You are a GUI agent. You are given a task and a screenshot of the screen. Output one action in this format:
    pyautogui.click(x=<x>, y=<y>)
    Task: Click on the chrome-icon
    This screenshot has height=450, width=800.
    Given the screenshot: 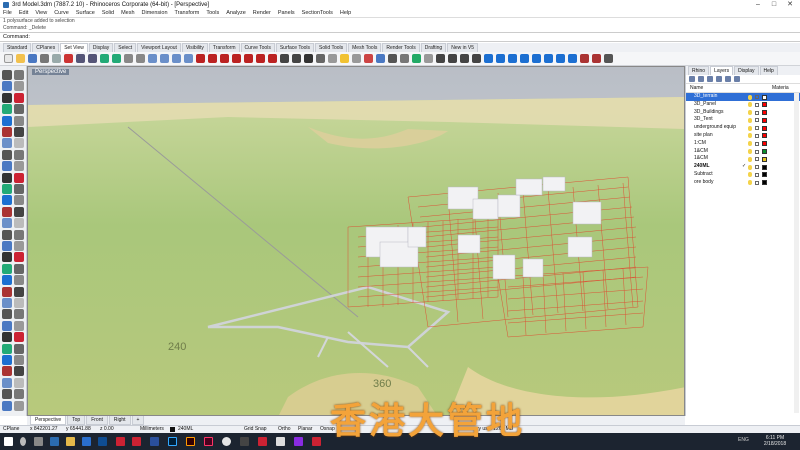 What is the action you would take?
    pyautogui.click(x=226, y=441)
    